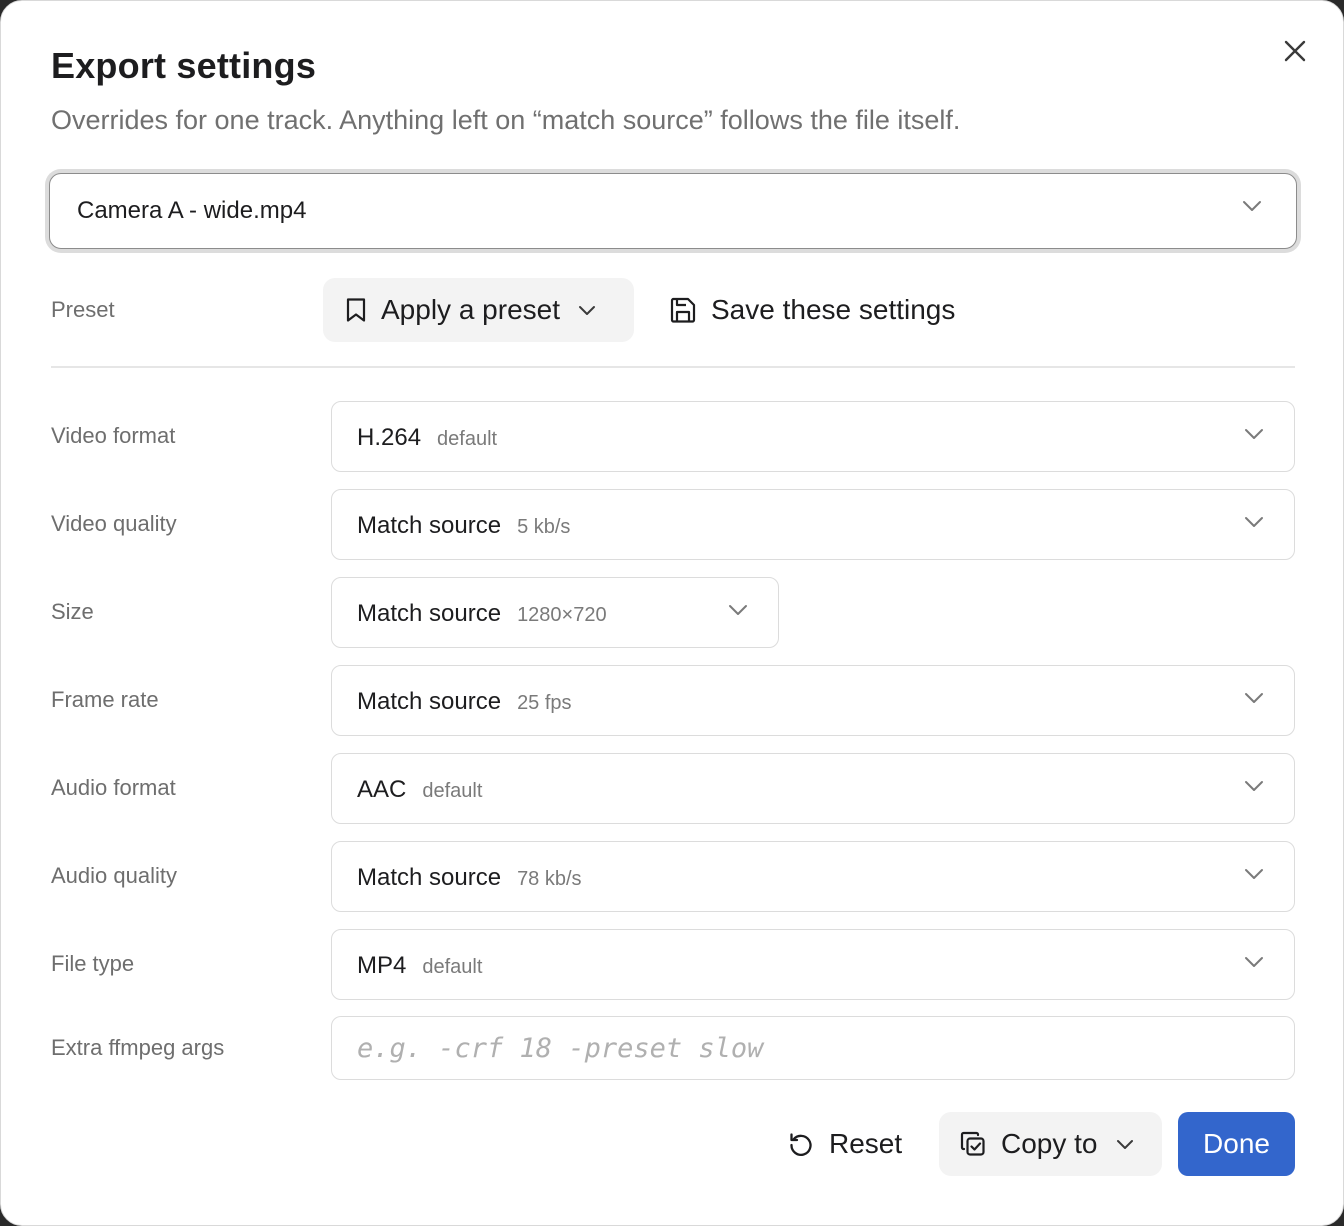 This screenshot has width=1344, height=1226. I want to click on video-format-label: Video format, so click(113, 435).